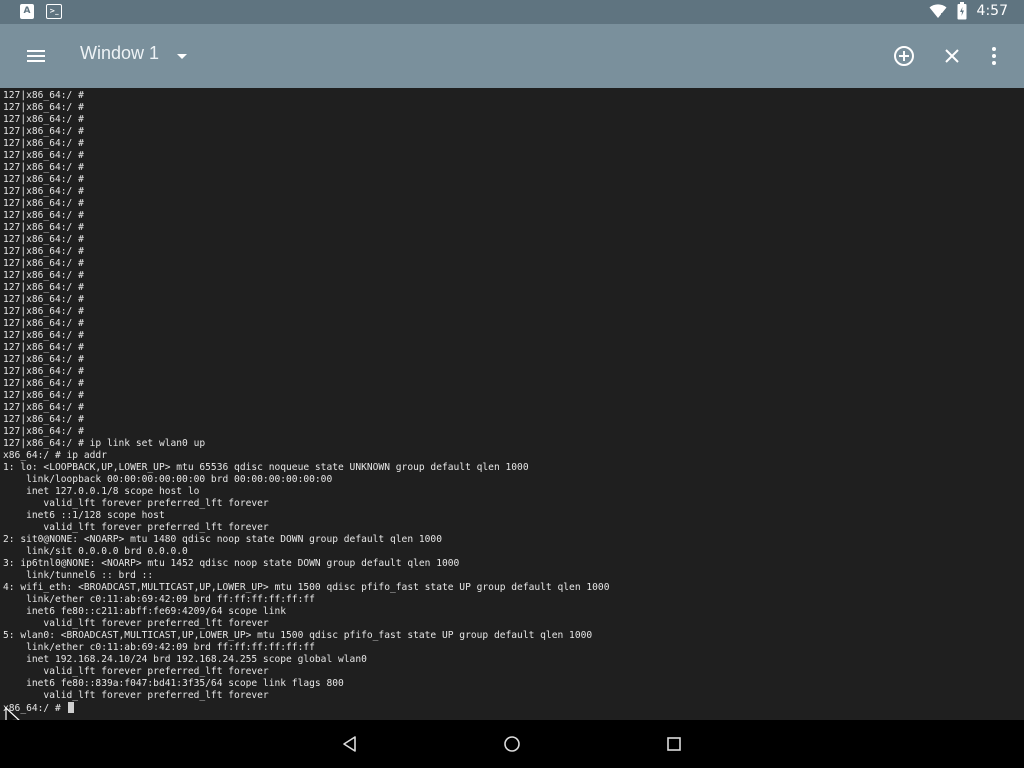 The height and width of the screenshot is (768, 1024). I want to click on status-bar-right-icons: ! 4:57, so click(968, 11).